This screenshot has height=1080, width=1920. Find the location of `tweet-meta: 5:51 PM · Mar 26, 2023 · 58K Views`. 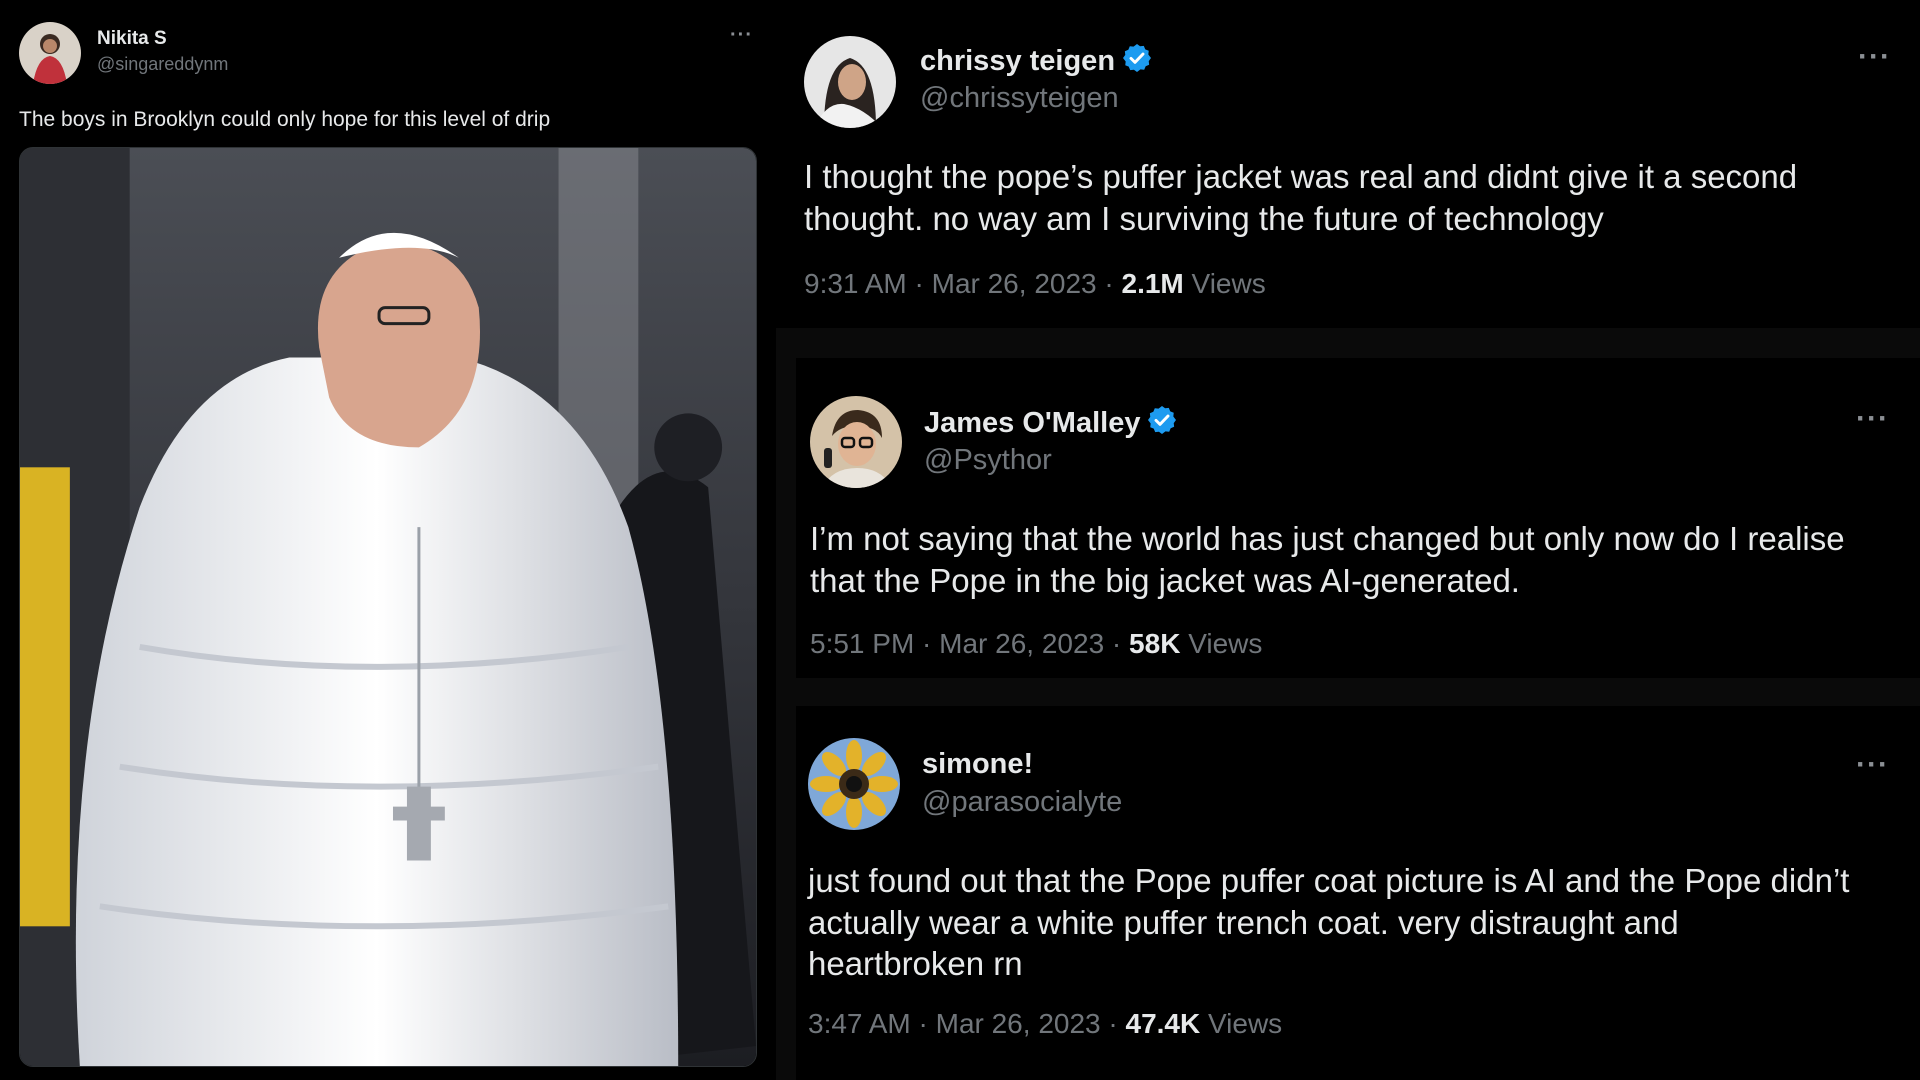

tweet-meta: 5:51 PM · Mar 26, 2023 · 58K Views is located at coordinates (1036, 644).